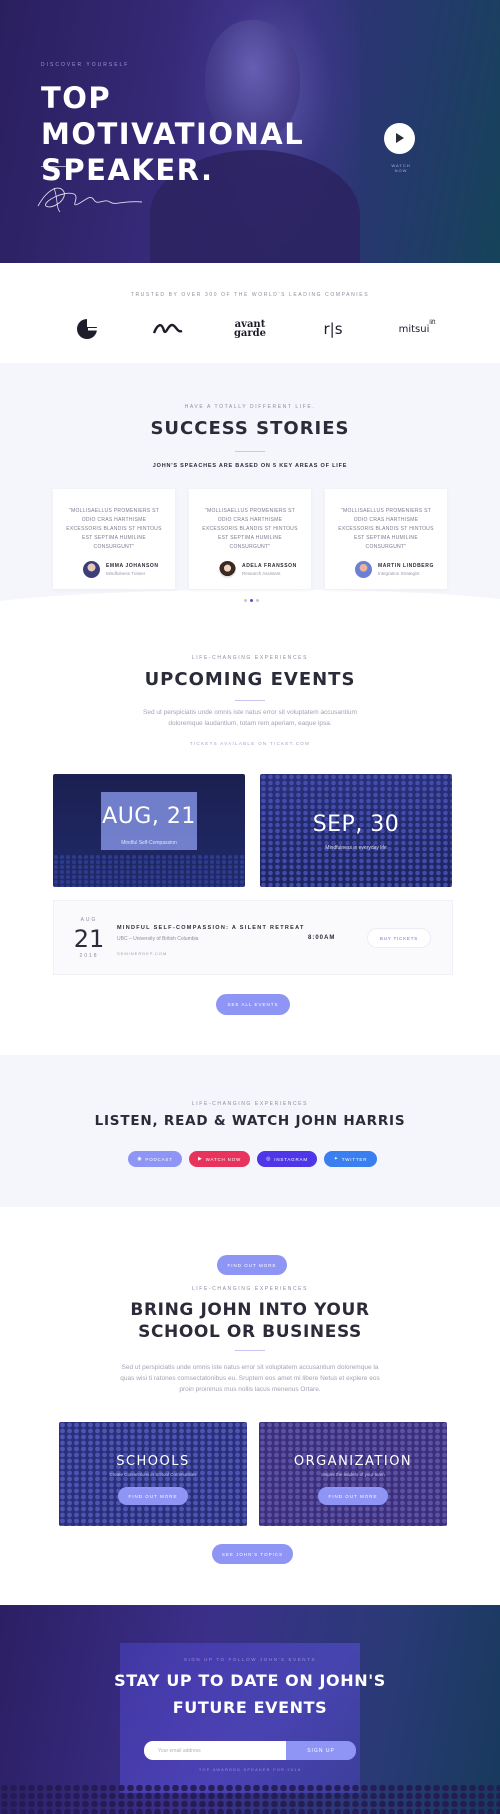 This screenshot has width=500, height=1814. Describe the element at coordinates (89, 956) in the screenshot. I see `event-year: 2018` at that location.